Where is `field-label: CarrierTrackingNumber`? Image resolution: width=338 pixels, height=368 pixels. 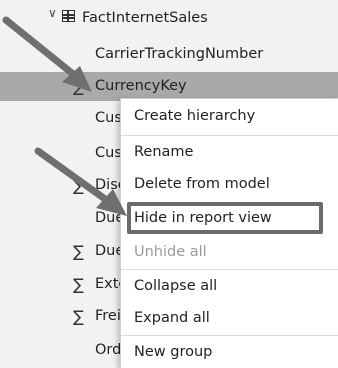 field-label: CarrierTrackingNumber is located at coordinates (179, 54).